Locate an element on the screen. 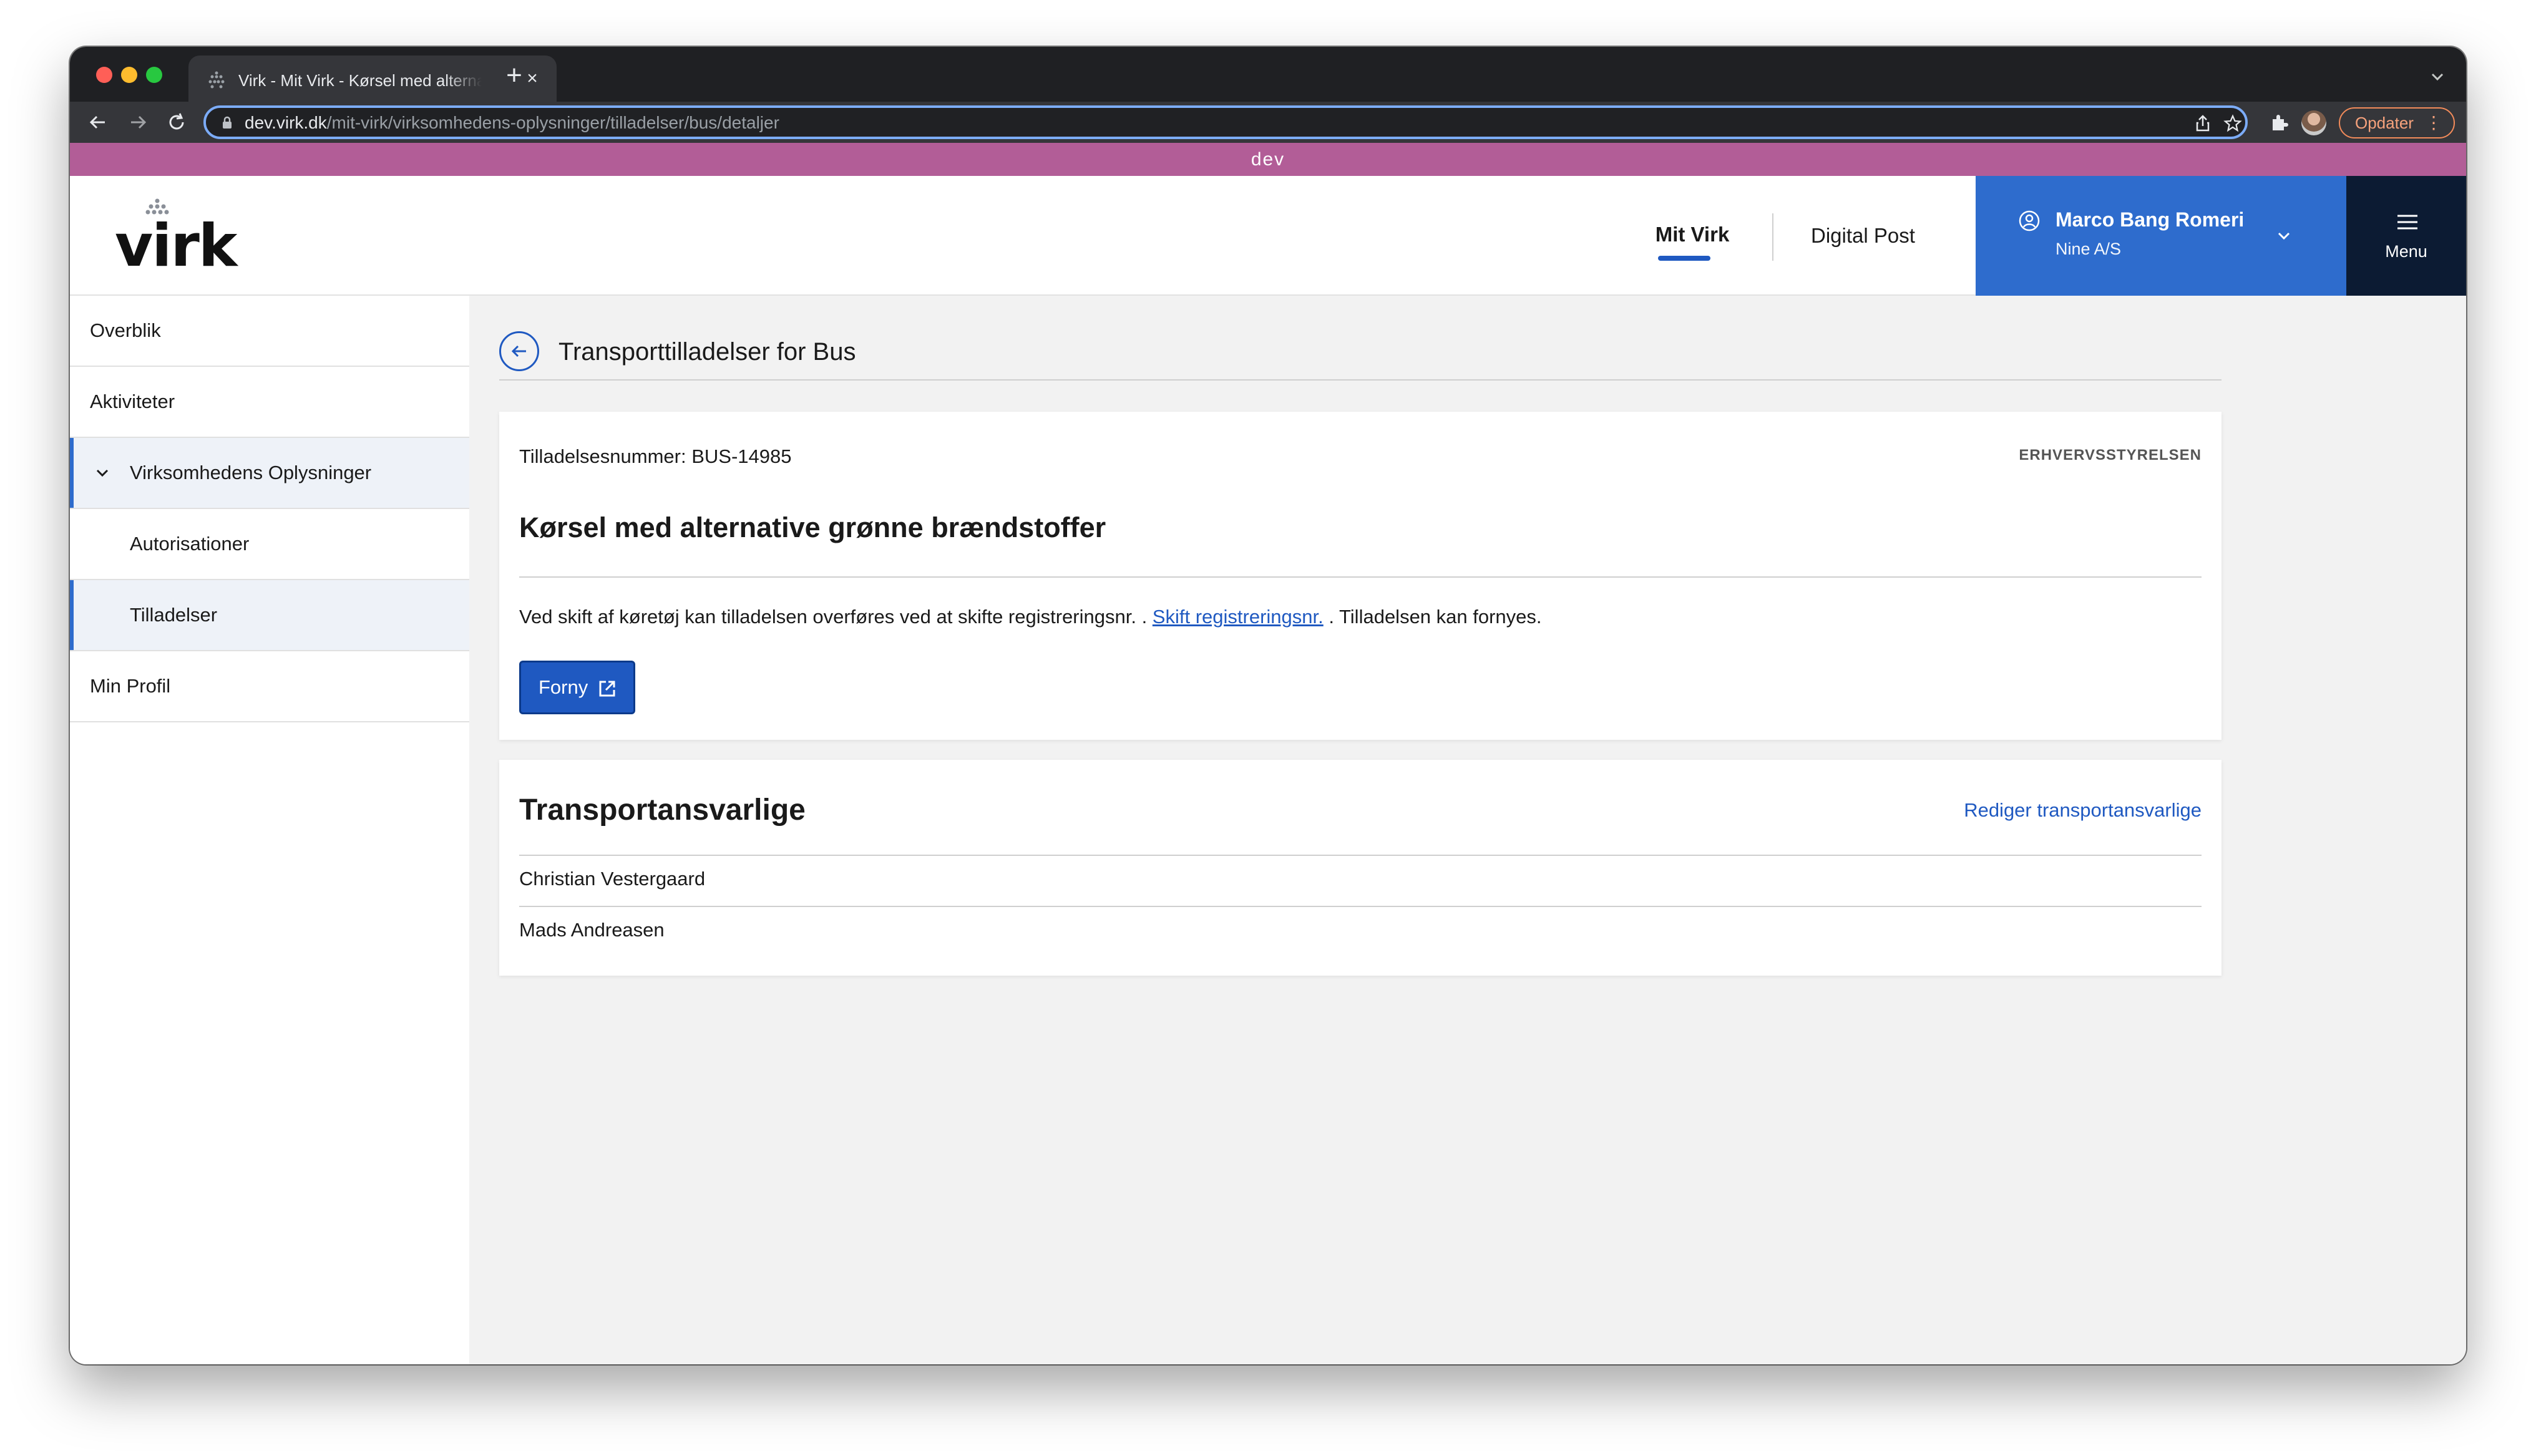 The image size is (2536, 1456). profile-avatar is located at coordinates (2313, 123).